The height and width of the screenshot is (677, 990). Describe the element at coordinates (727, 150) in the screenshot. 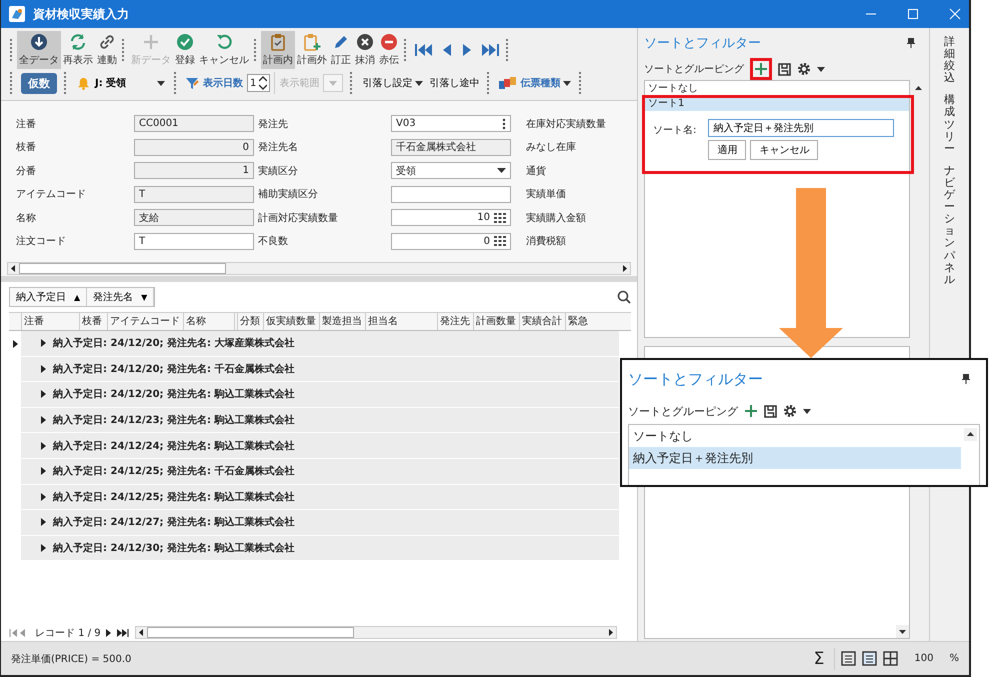

I see `editor-button: 適用` at that location.